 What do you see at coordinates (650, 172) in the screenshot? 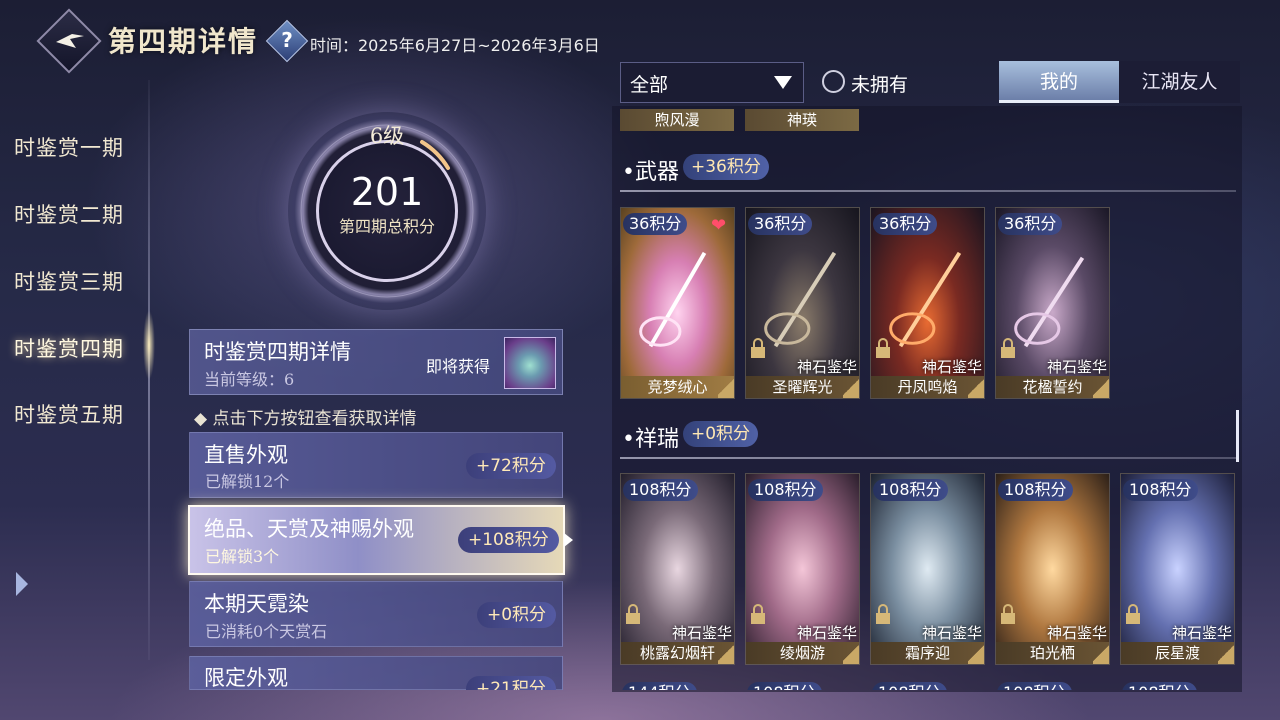
I see `section-title-weapons: •武器` at bounding box center [650, 172].